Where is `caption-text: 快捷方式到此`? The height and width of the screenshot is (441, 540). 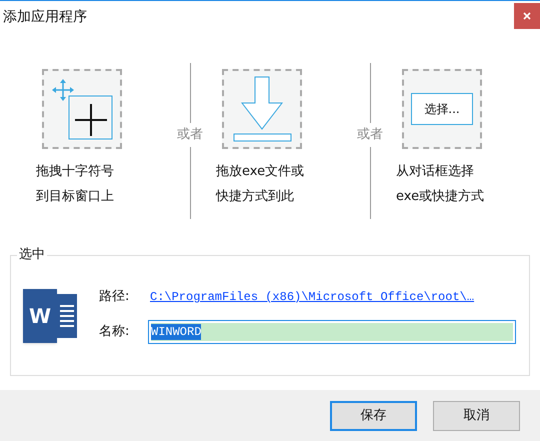 caption-text: 快捷方式到此 is located at coordinates (255, 197).